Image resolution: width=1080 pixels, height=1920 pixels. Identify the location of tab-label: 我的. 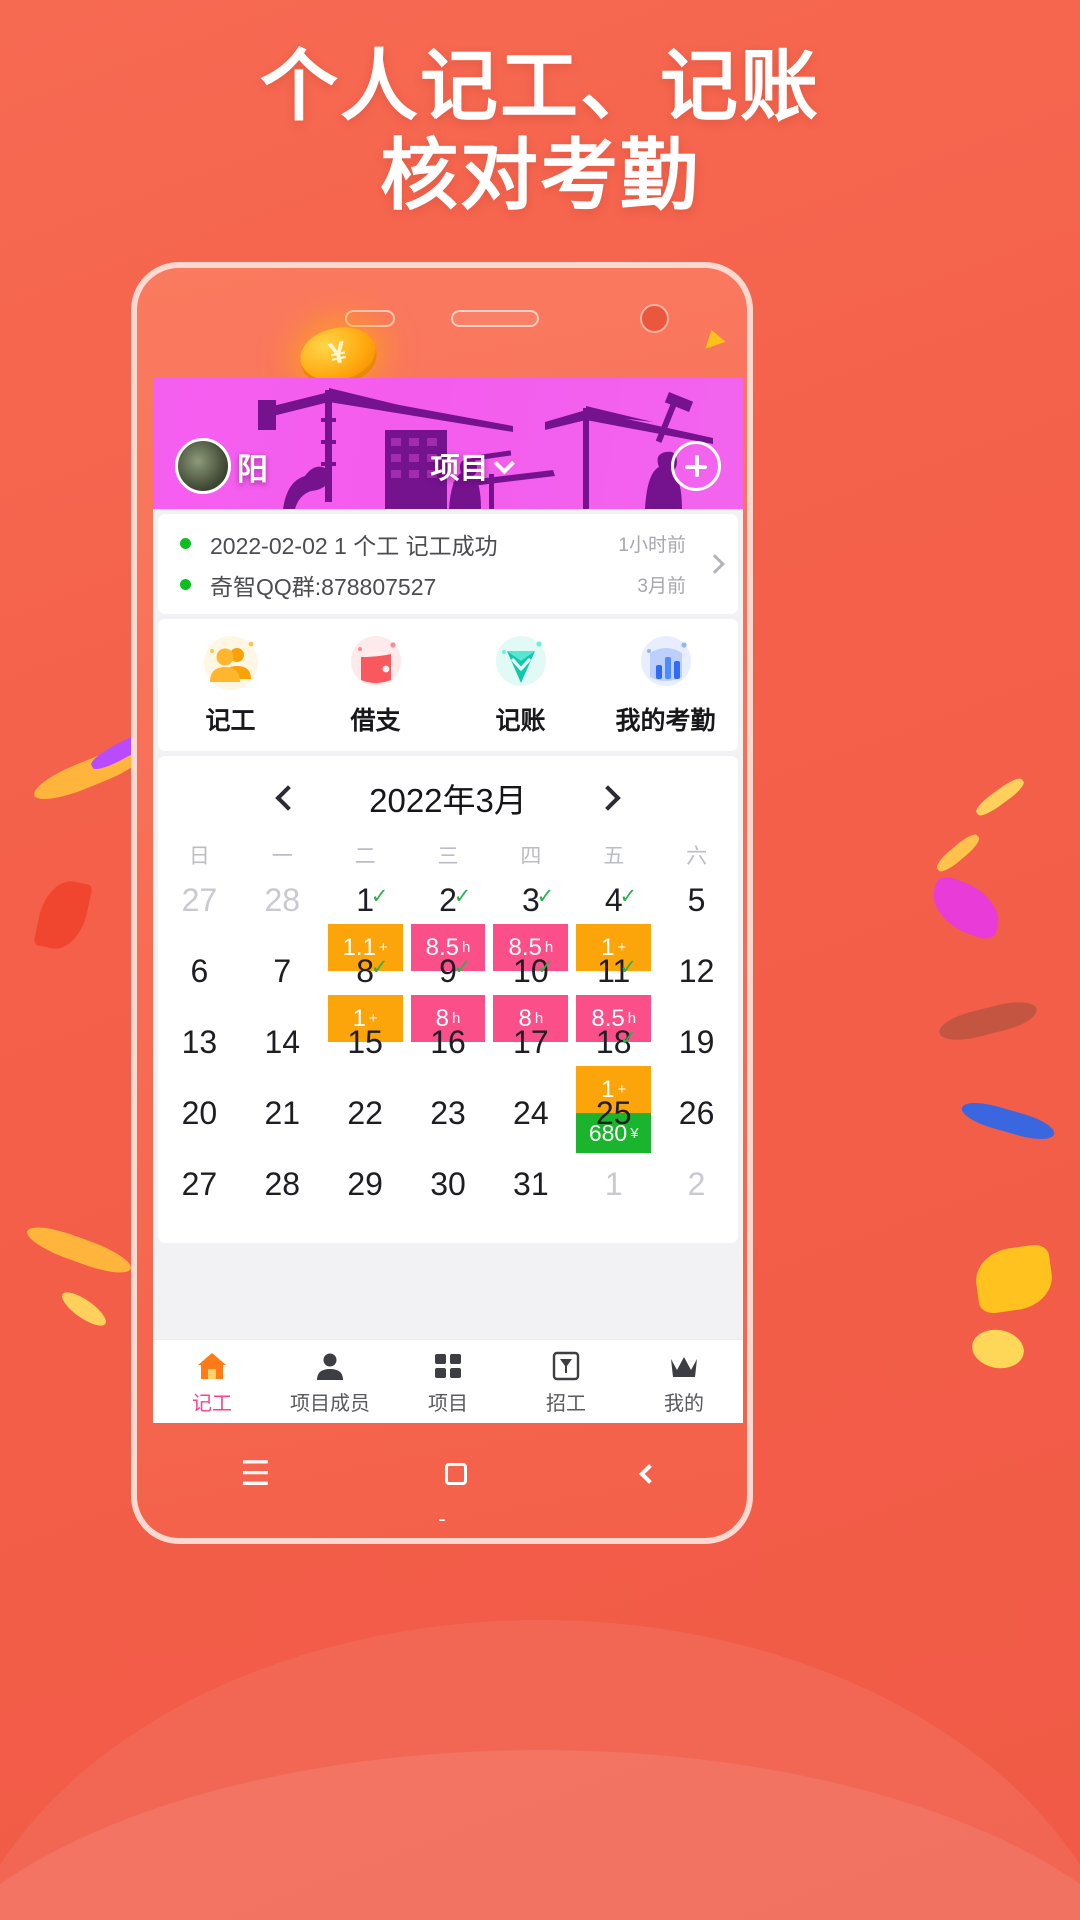
(684, 1404).